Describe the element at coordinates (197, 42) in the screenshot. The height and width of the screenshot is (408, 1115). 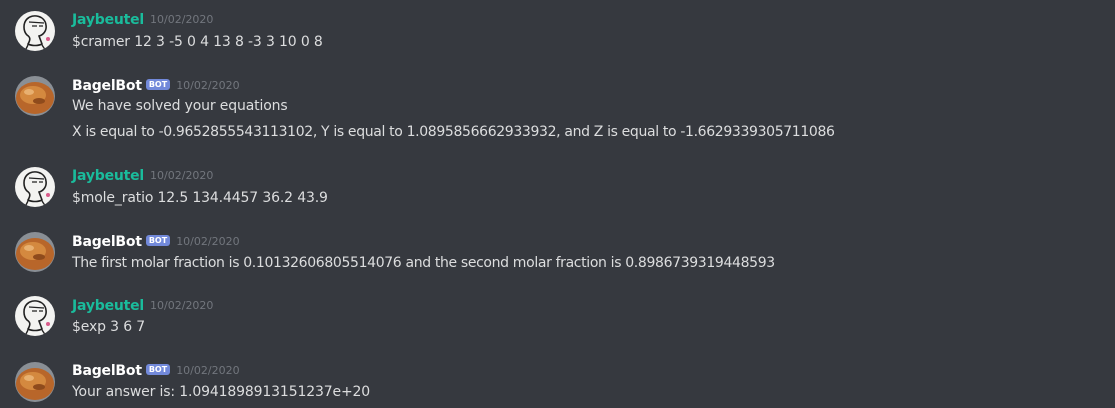
I see `message-content: $cramer 12 3 -5 0 4 13 8 -3 3 10 0 8` at that location.